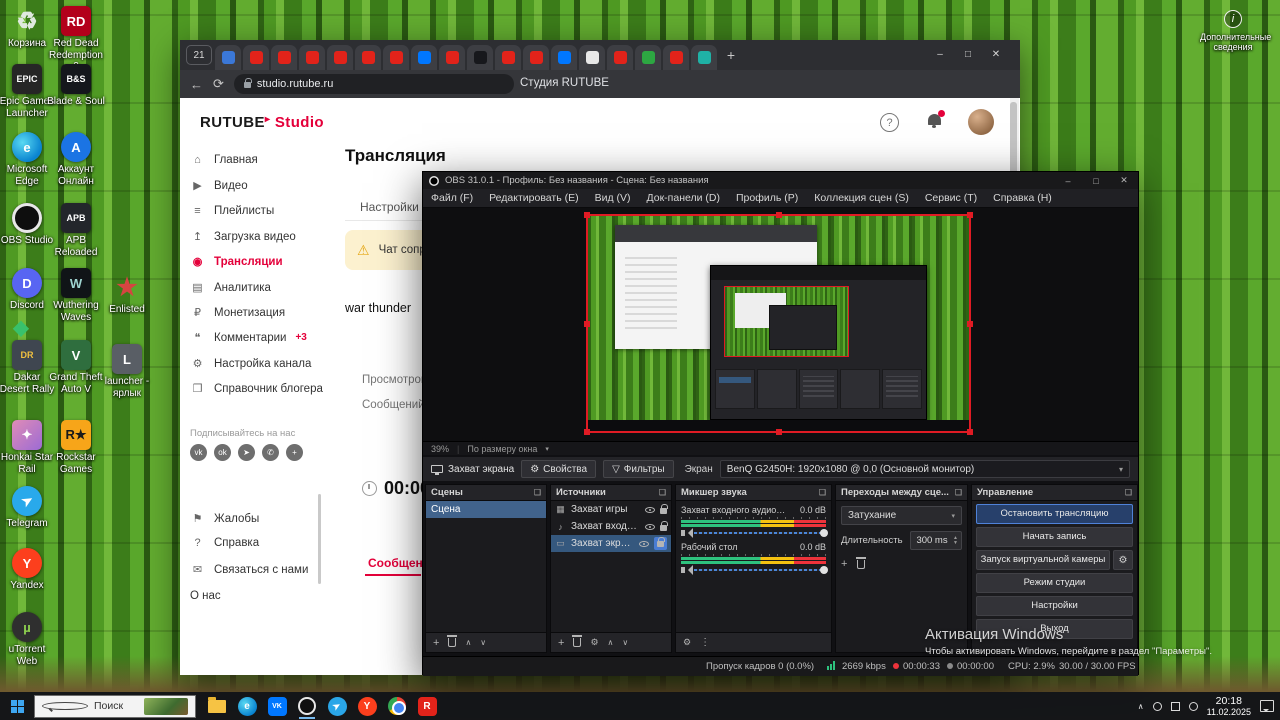  What do you see at coordinates (367, 706) in the screenshot?
I see `taskbar-icon-yandex: Y` at bounding box center [367, 706].